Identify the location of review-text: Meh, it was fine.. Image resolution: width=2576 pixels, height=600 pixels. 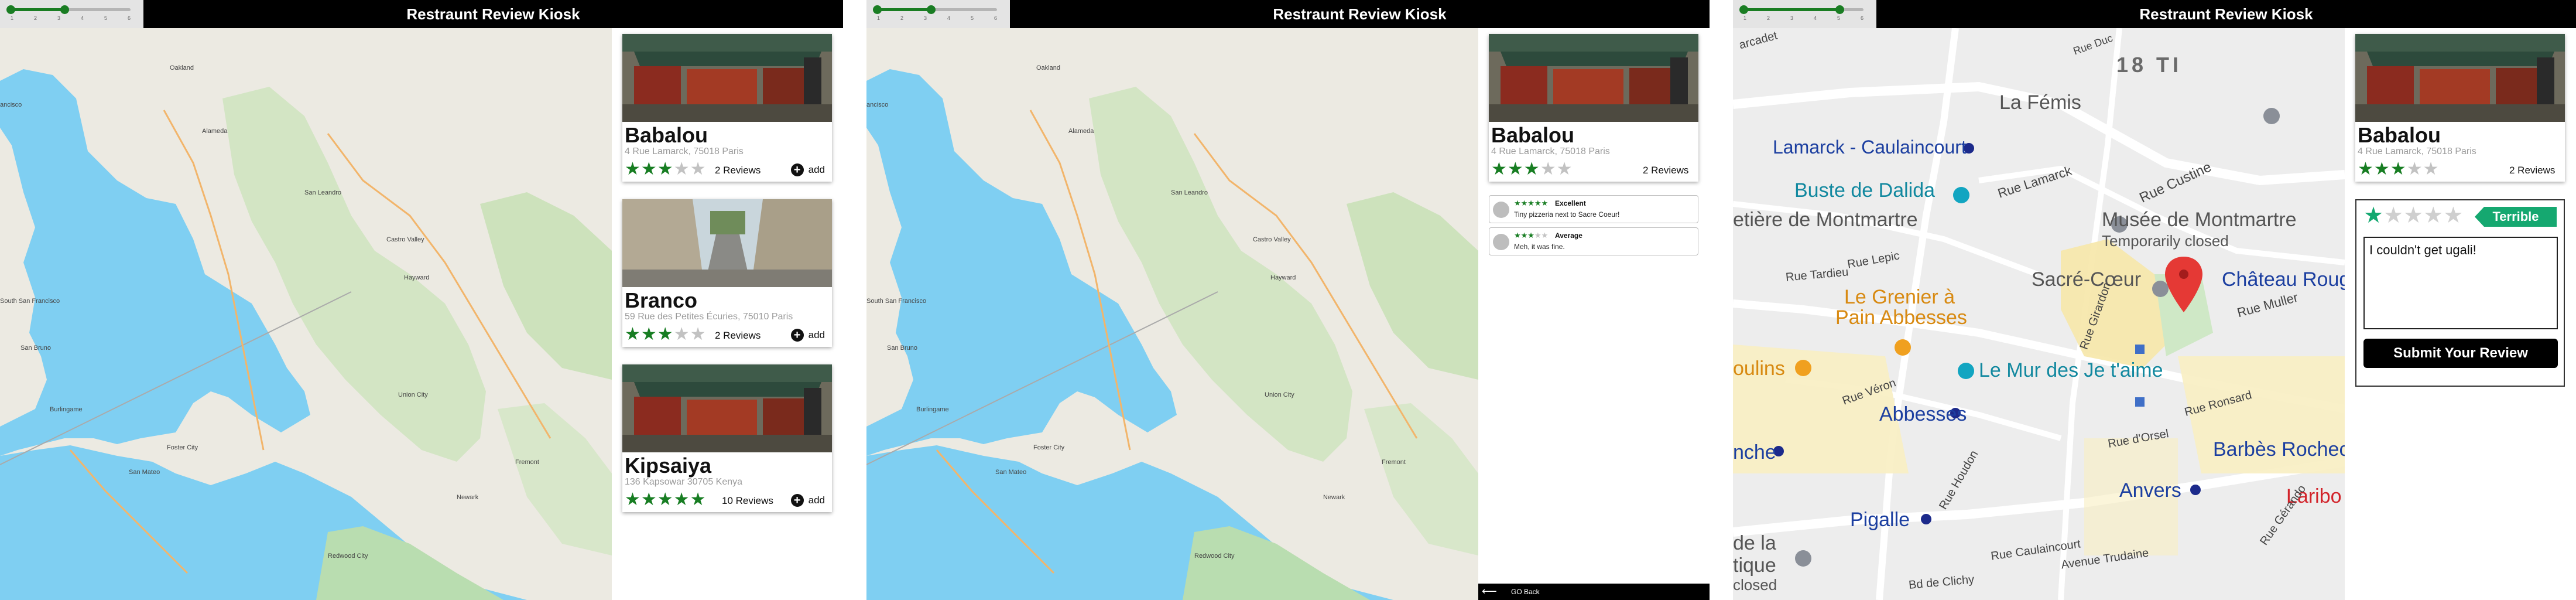
(1539, 247).